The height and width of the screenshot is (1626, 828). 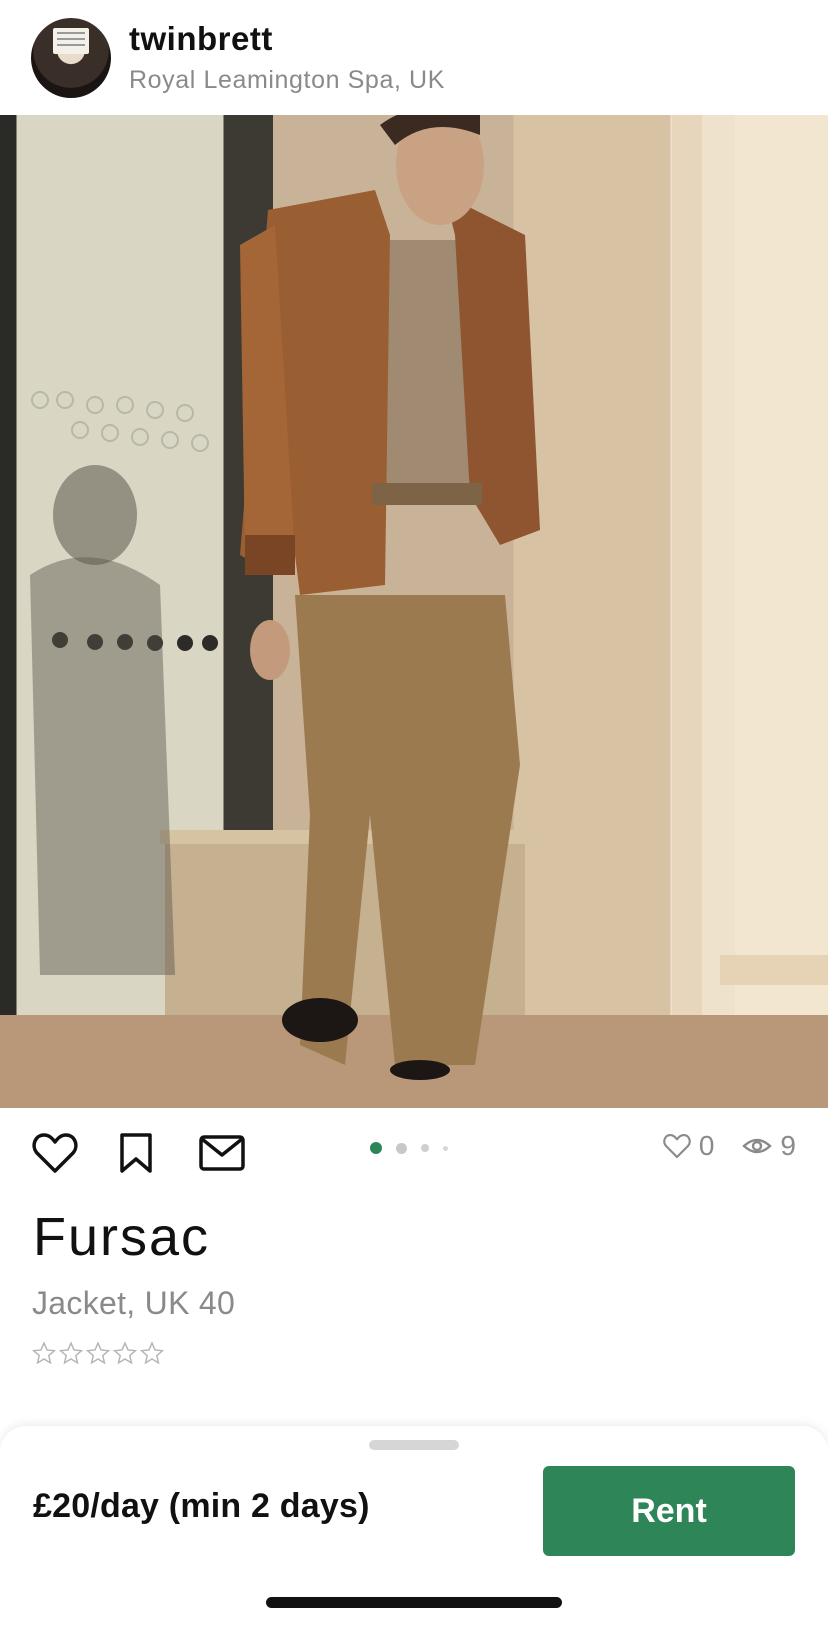 I want to click on likes-count: 0, so click(x=689, y=1146).